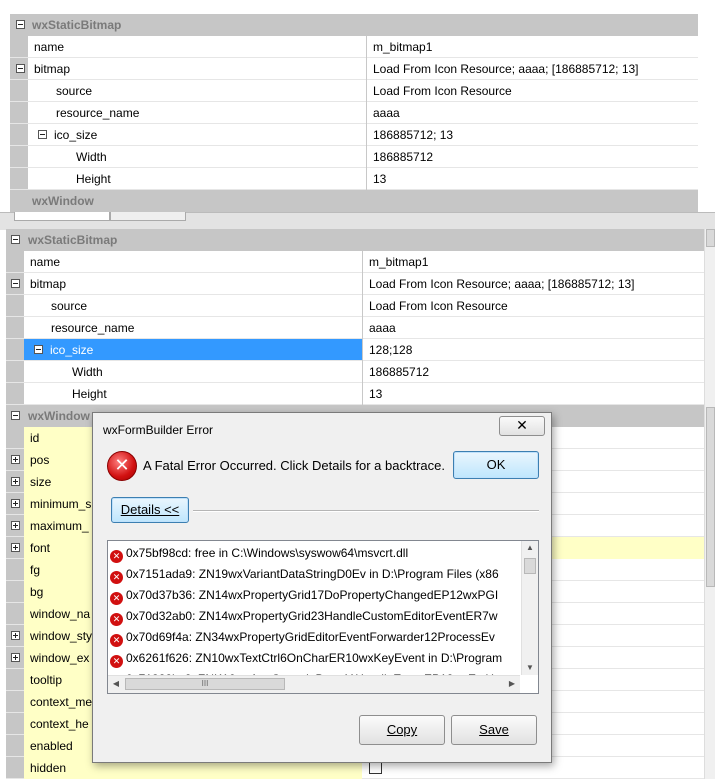 This screenshot has width=715, height=779. Describe the element at coordinates (63, 201) in the screenshot. I see `category-label: wxWindow` at that location.